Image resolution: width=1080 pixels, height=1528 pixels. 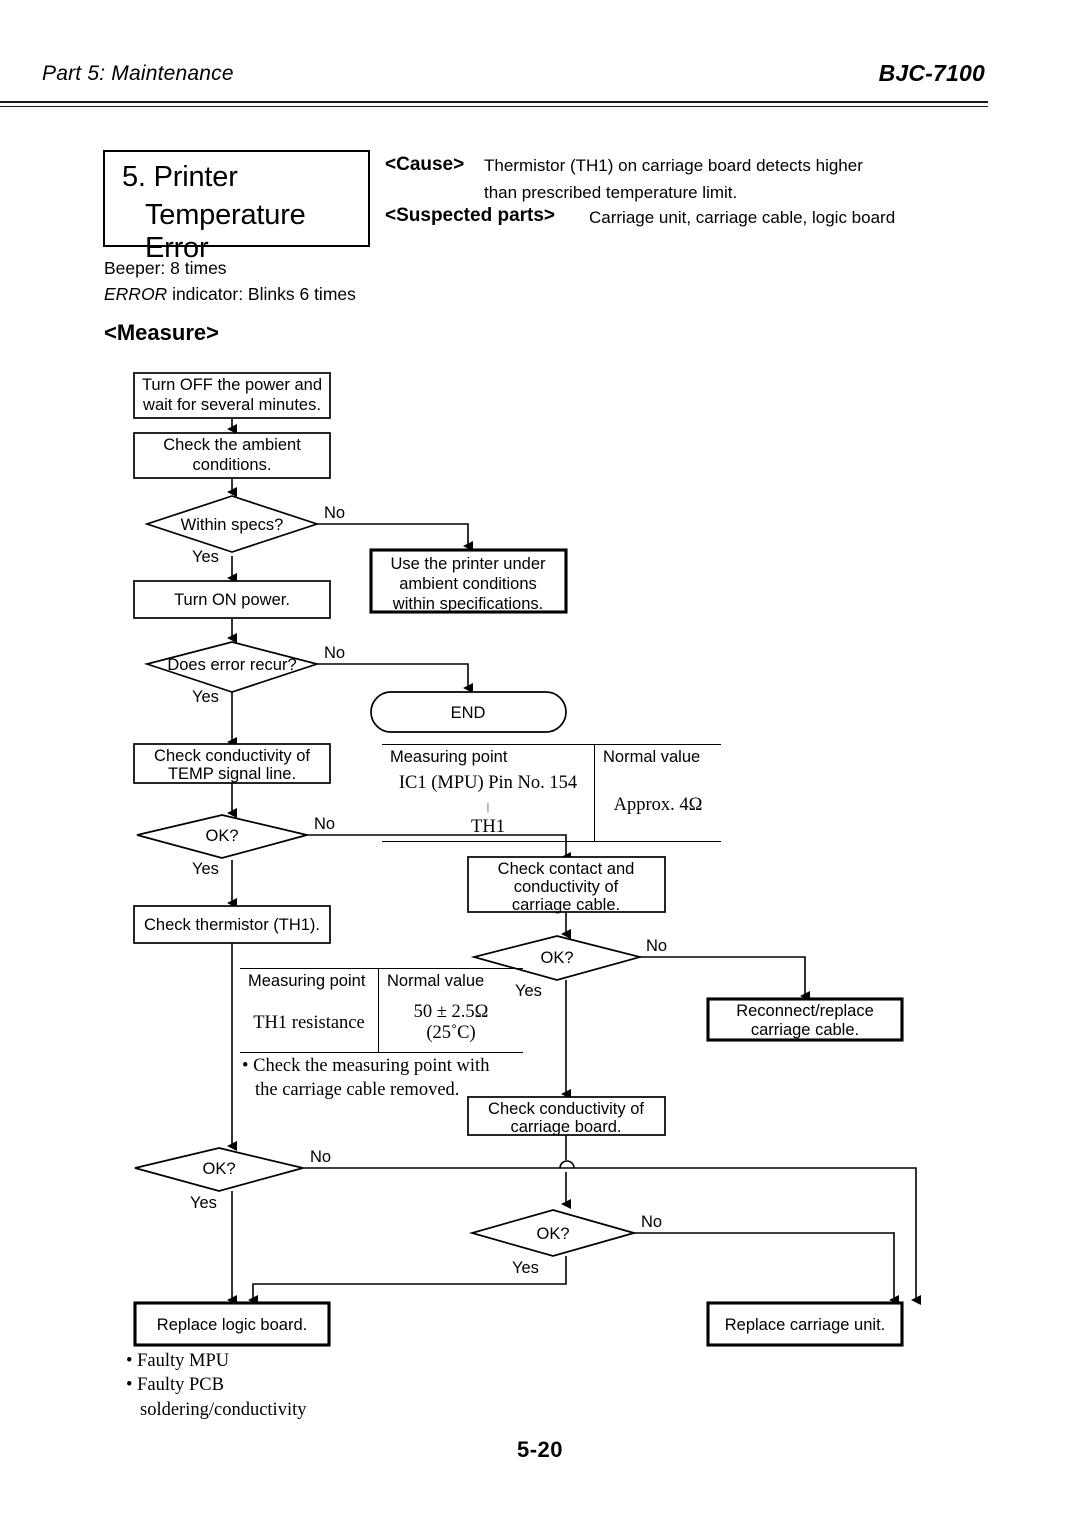 What do you see at coordinates (320, 1157) in the screenshot?
I see `decision-ok-thermistor-no: No` at bounding box center [320, 1157].